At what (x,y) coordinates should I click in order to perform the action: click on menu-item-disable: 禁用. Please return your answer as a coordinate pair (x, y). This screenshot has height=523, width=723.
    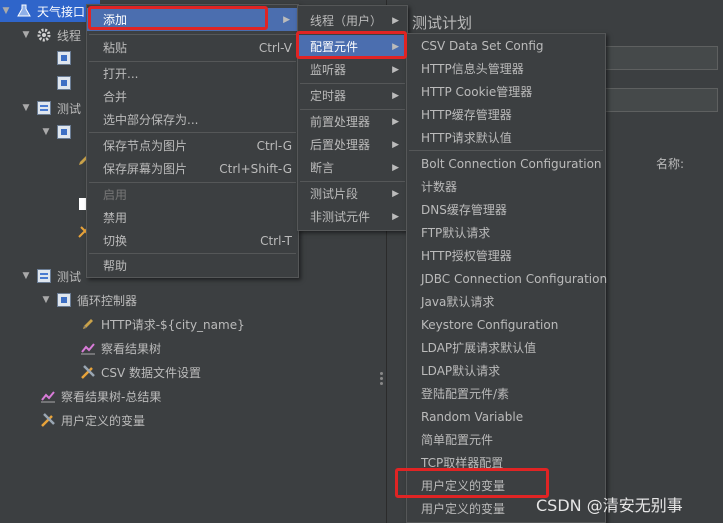
    Looking at the image, I should click on (192, 217).